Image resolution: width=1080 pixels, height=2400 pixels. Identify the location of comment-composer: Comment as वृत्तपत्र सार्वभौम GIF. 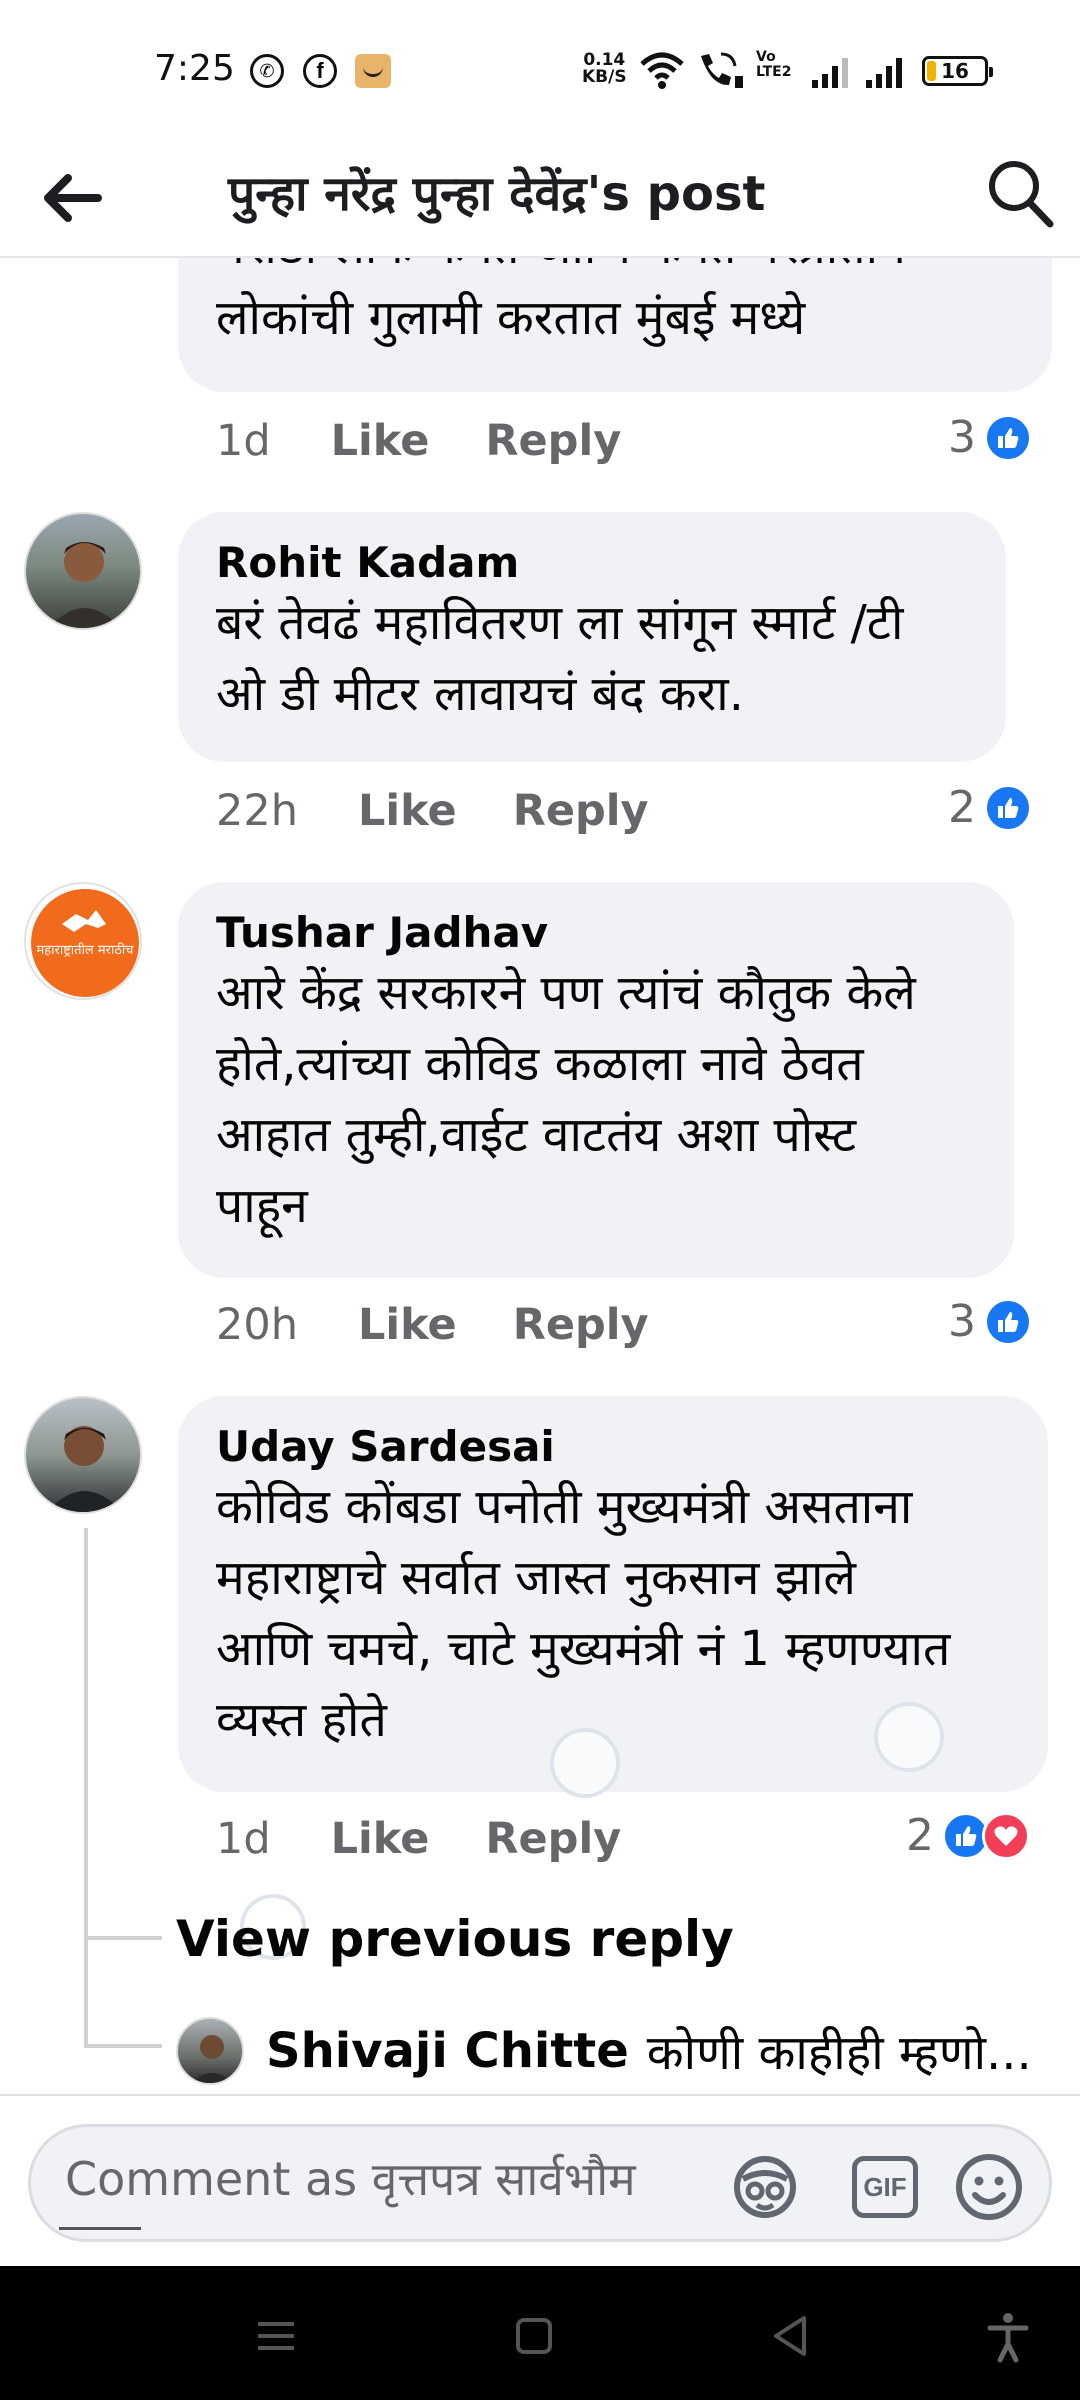
(540, 2180).